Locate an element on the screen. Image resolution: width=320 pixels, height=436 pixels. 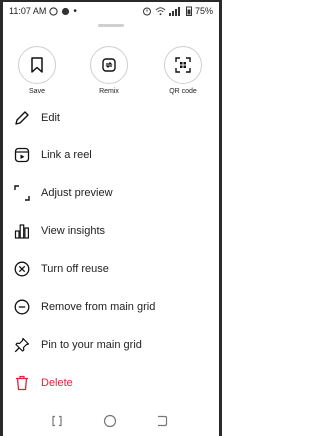
qr-code-button: QR code is located at coordinates (183, 70).